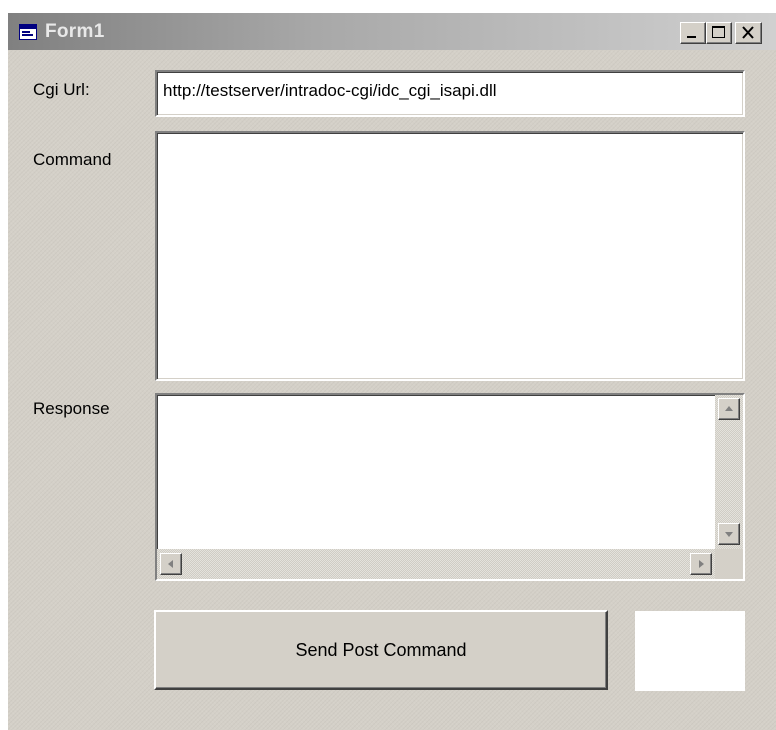  I want to click on scroll-left-button, so click(171, 564).